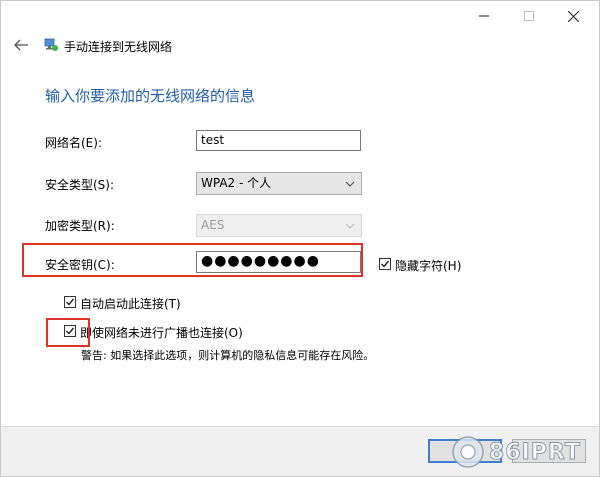 The height and width of the screenshot is (477, 600). What do you see at coordinates (428, 265) in the screenshot?
I see `hide-characters-label: 隐藏字符(H)` at bounding box center [428, 265].